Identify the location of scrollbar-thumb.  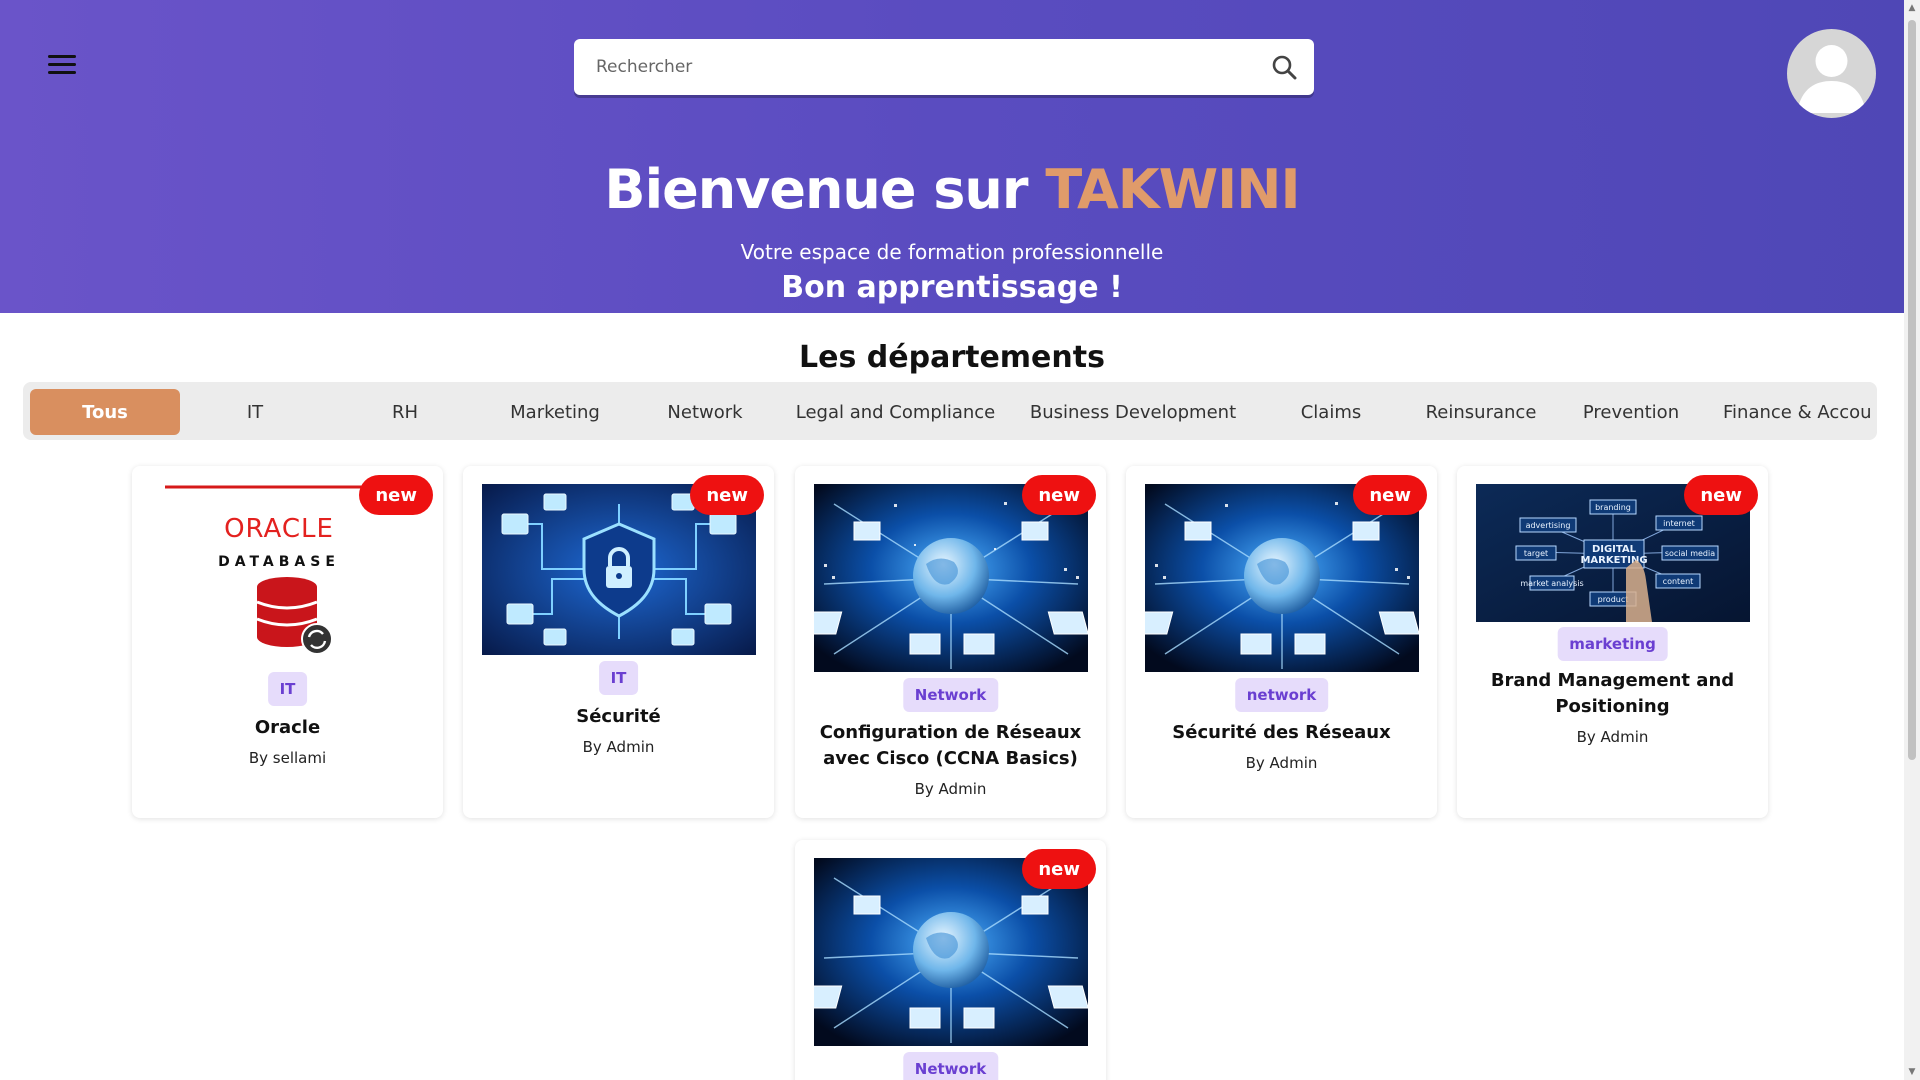
(1912, 390).